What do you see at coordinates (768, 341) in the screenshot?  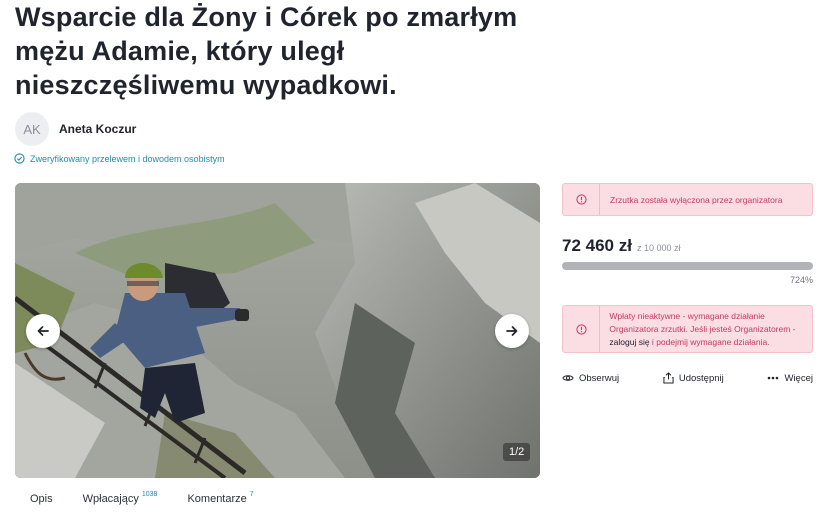 I see `alert-text-after: .` at bounding box center [768, 341].